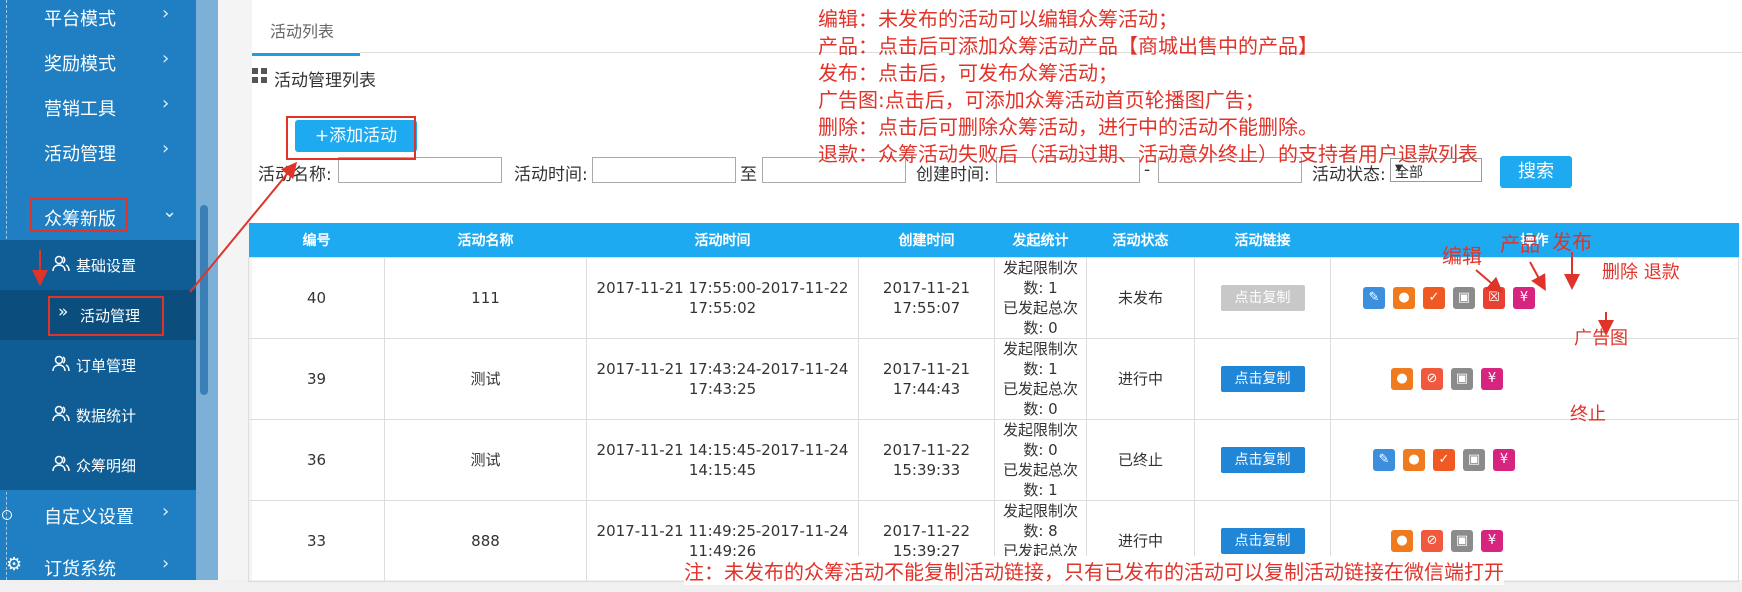 The image size is (1742, 592). Describe the element at coordinates (722, 379) in the screenshot. I see `cell-time: 2017-11-21 17:43:24-2017-11-24 17:43:25` at that location.